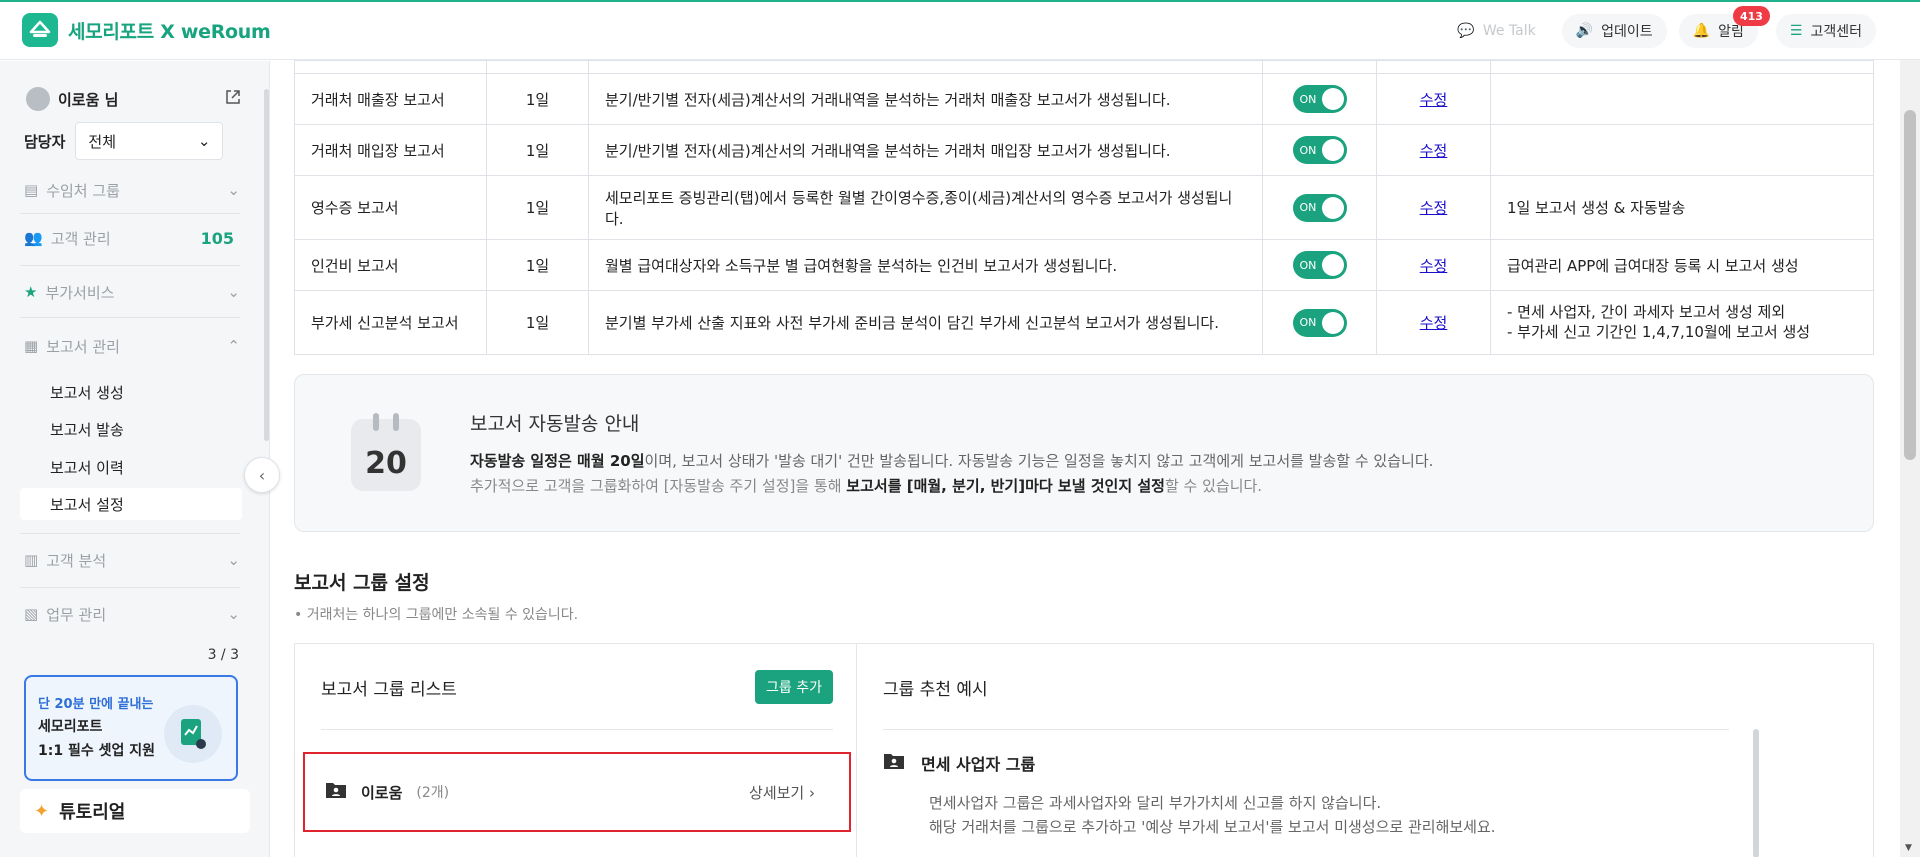 Image resolution: width=1920 pixels, height=857 pixels. Describe the element at coordinates (1682, 150) in the screenshot. I see `report-note` at that location.